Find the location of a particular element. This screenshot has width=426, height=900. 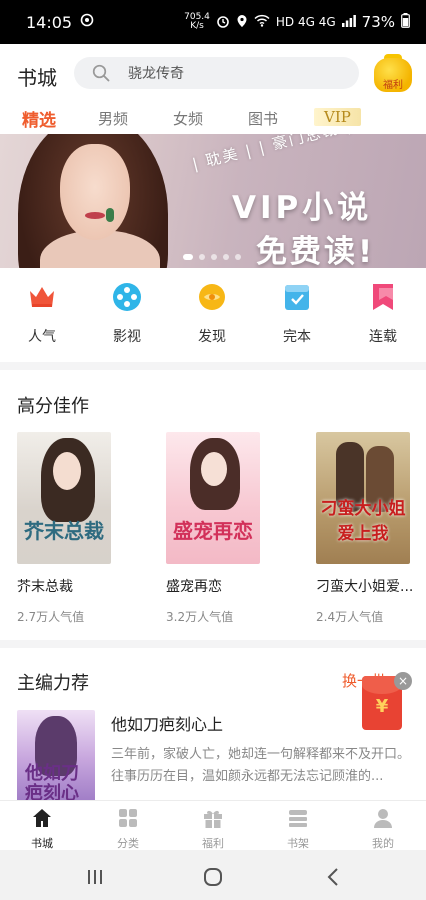

battery-icon is located at coordinates (405, 22).